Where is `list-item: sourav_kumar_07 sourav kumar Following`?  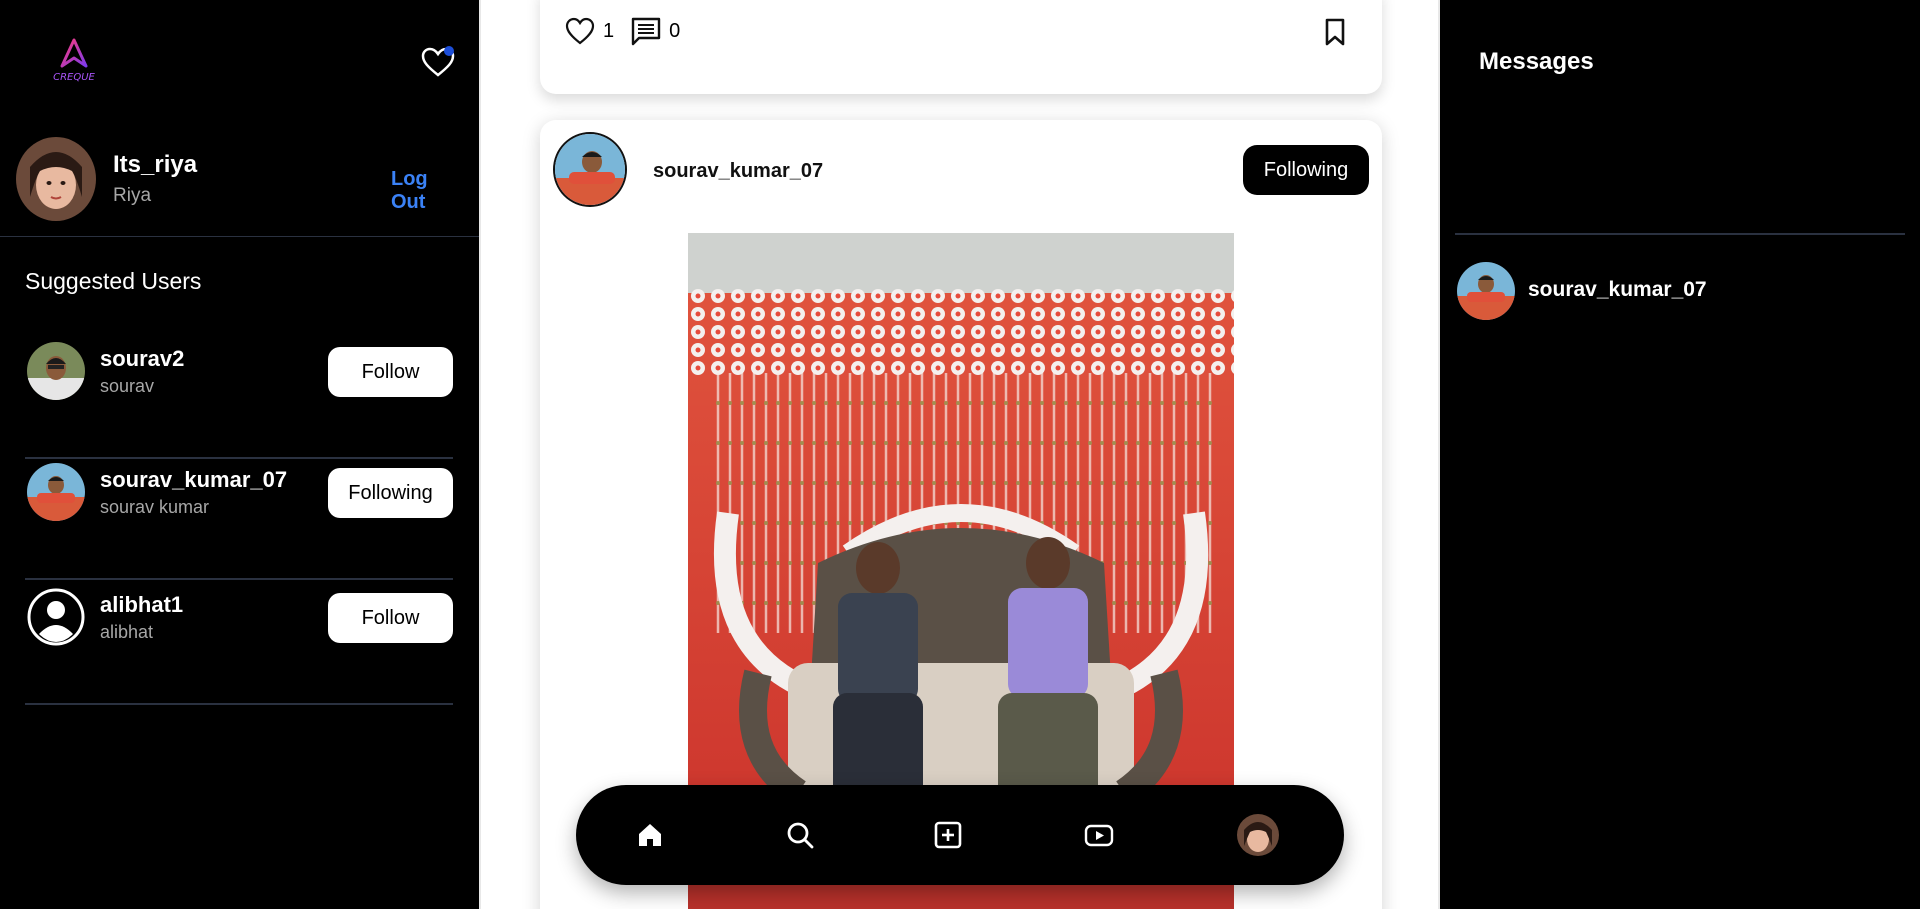 list-item: sourav_kumar_07 sourav kumar Following is located at coordinates (239, 517).